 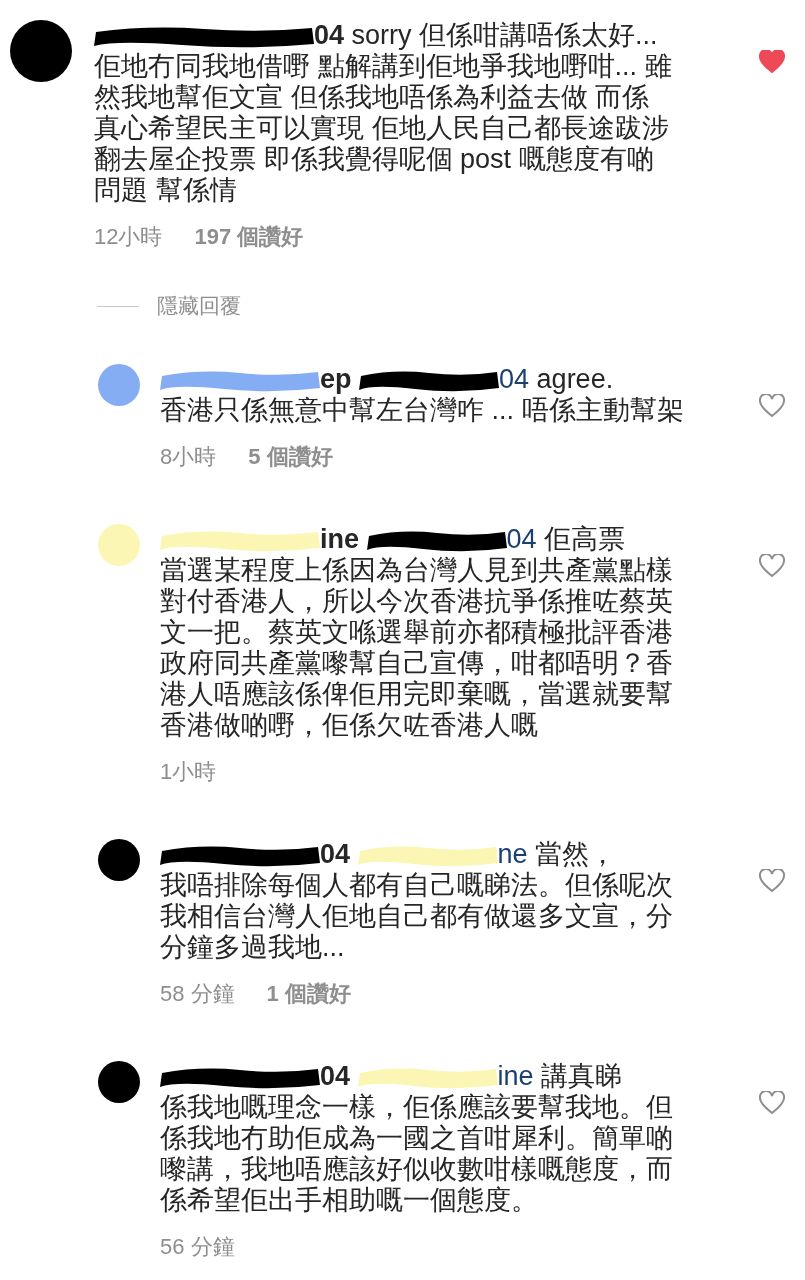 I want to click on comment-text: 佢高票, so click(x=585, y=539).